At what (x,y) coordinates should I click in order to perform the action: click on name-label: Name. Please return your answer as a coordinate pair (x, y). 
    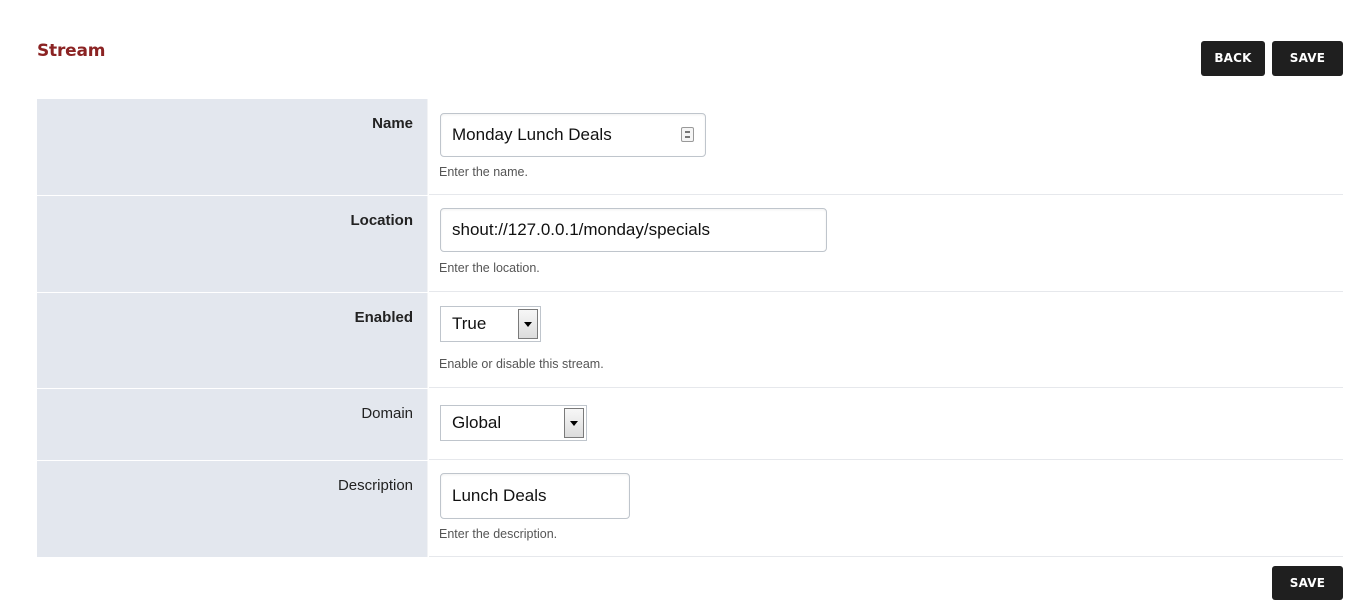
    Looking at the image, I should click on (392, 123).